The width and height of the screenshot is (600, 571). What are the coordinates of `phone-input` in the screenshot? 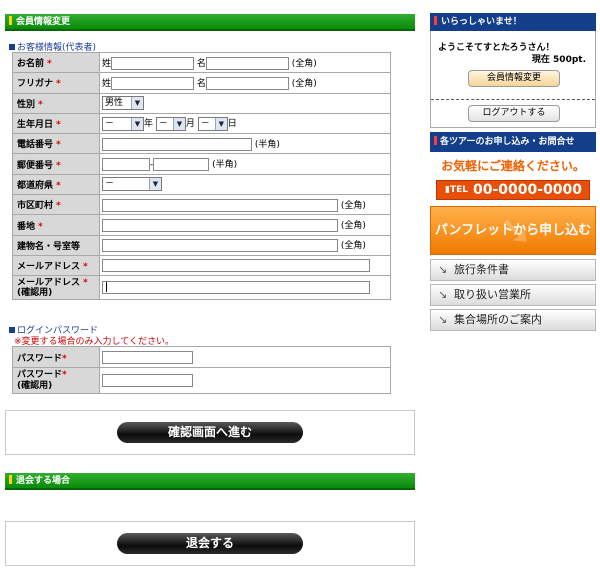 It's located at (177, 144).